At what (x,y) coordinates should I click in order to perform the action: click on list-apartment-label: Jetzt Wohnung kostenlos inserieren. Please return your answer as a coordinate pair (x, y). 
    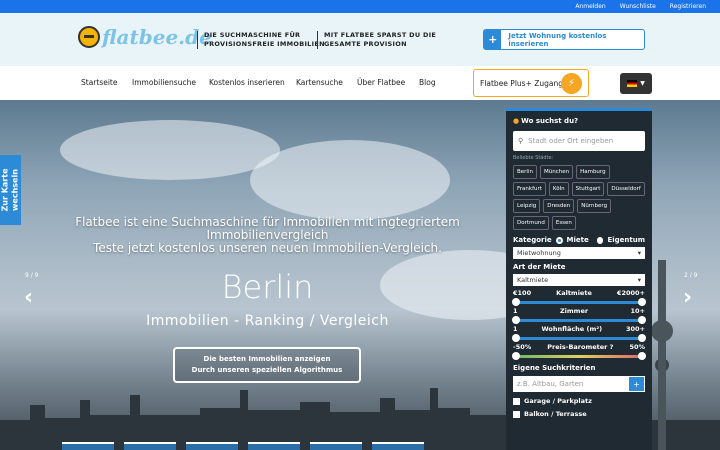
    Looking at the image, I should click on (557, 39).